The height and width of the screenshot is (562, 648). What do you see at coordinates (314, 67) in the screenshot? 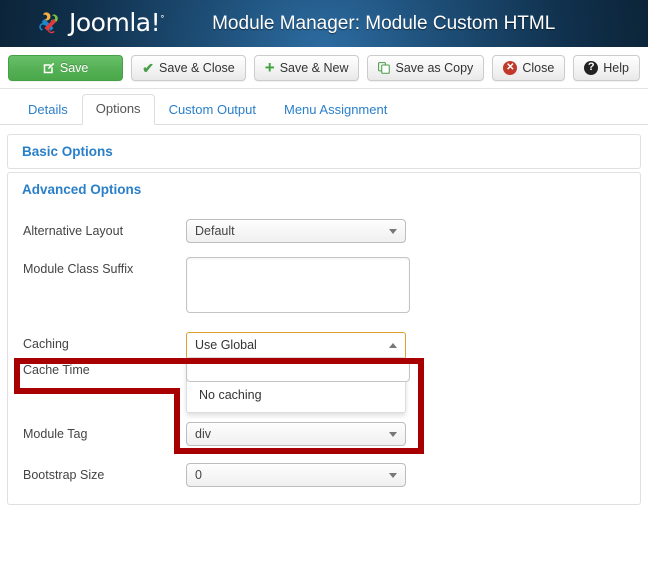
I see `save-new-label: Save & New` at bounding box center [314, 67].